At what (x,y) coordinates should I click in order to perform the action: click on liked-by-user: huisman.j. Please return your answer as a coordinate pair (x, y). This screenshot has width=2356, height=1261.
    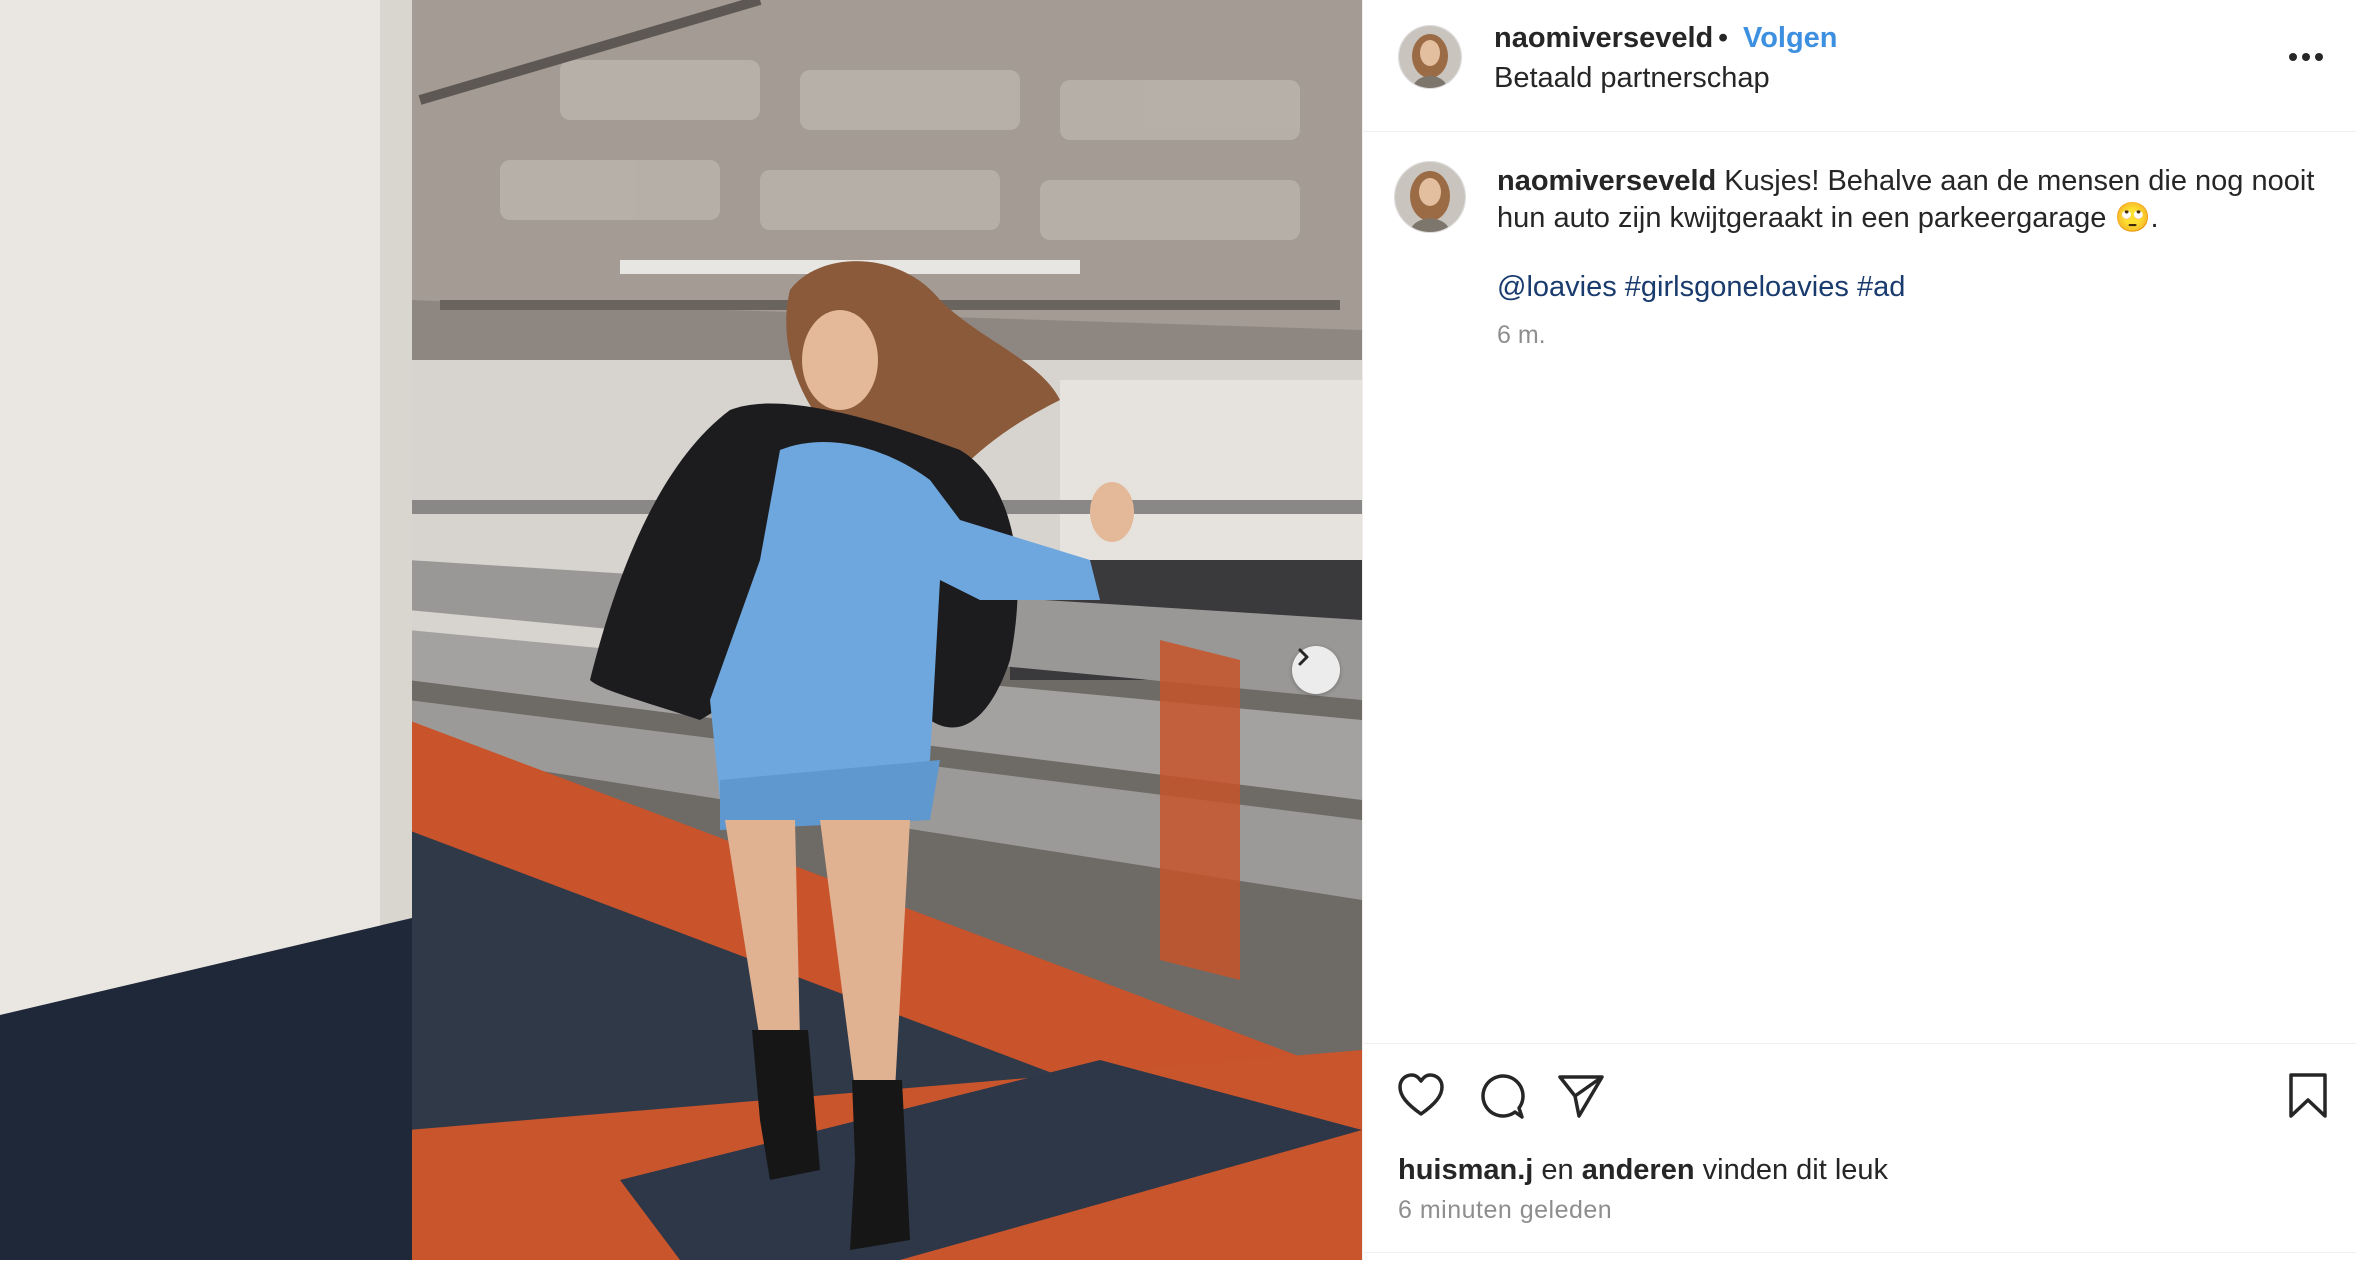
    Looking at the image, I should click on (1465, 1170).